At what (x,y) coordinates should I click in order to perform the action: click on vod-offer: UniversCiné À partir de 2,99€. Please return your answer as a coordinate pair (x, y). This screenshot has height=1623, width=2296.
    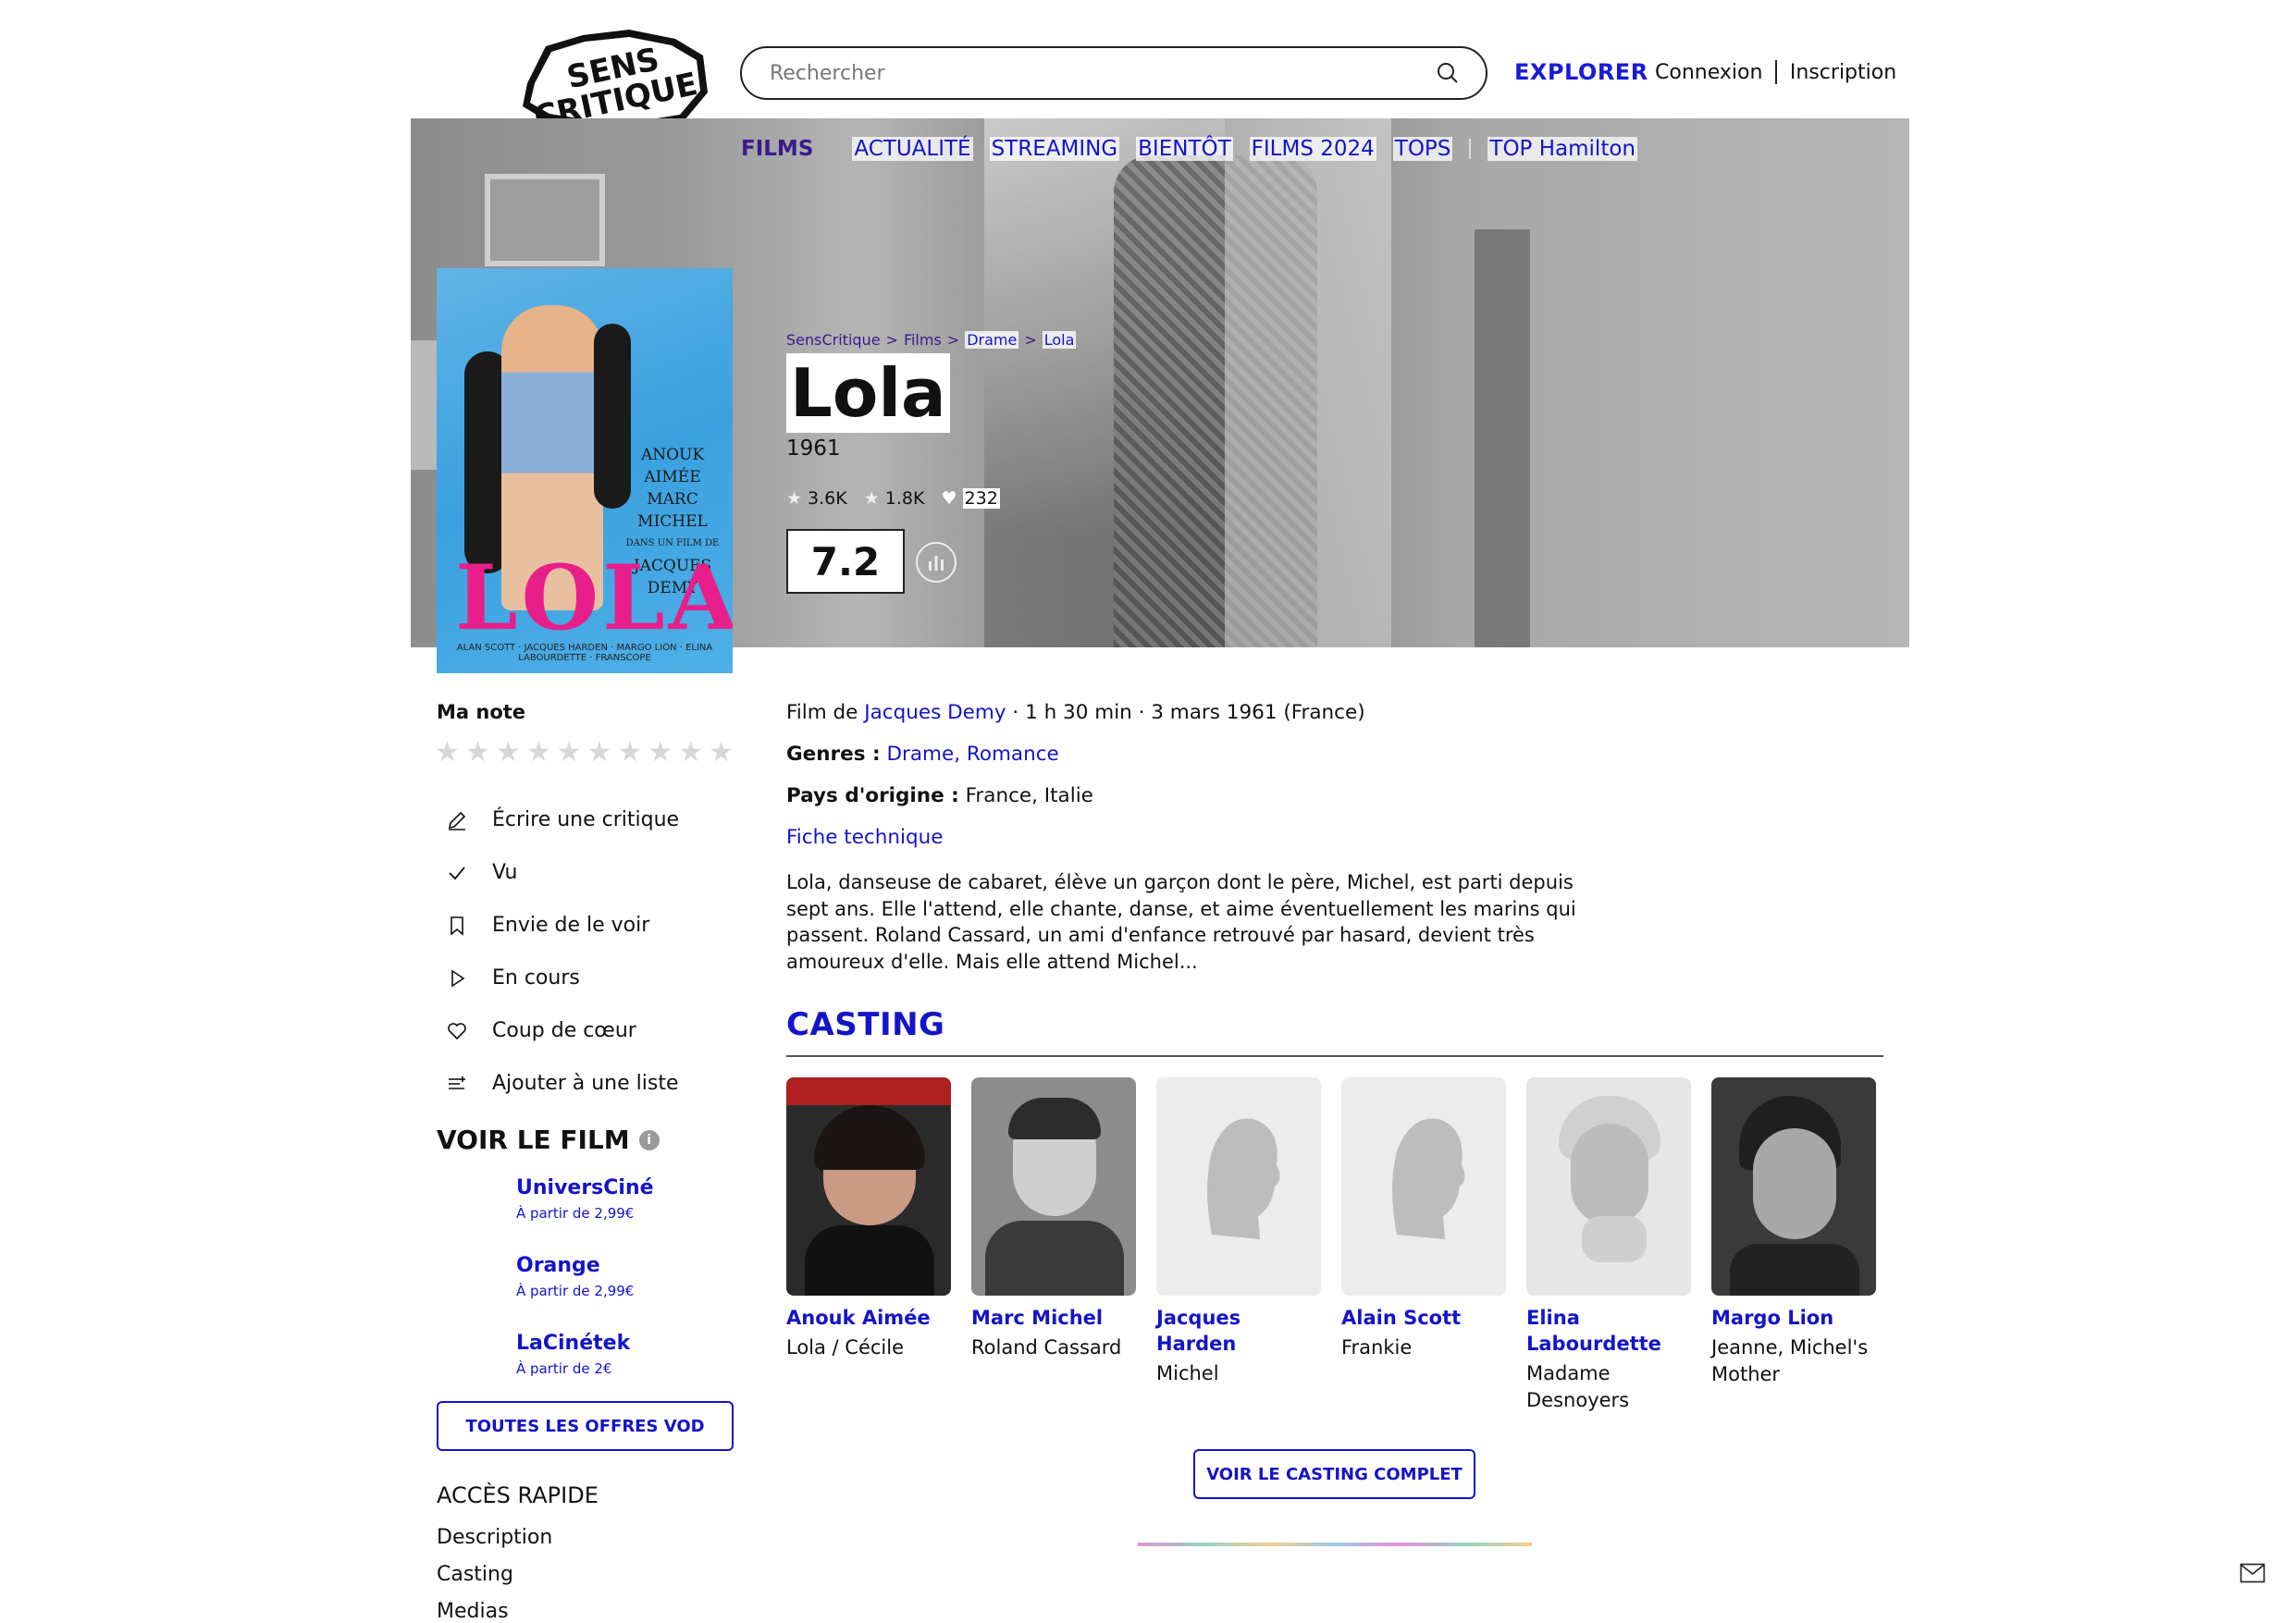
    Looking at the image, I should click on (585, 1215).